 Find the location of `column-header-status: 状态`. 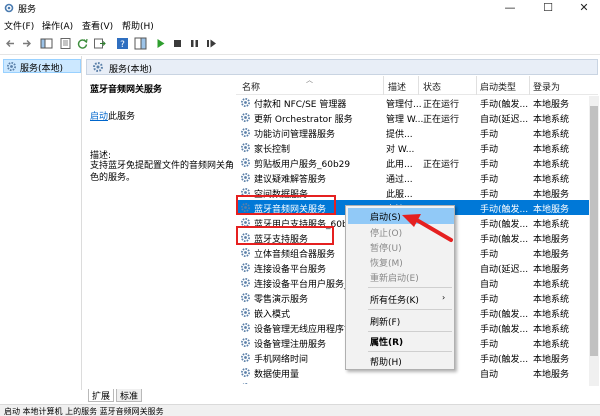

column-header-status: 状态 is located at coordinates (432, 86).